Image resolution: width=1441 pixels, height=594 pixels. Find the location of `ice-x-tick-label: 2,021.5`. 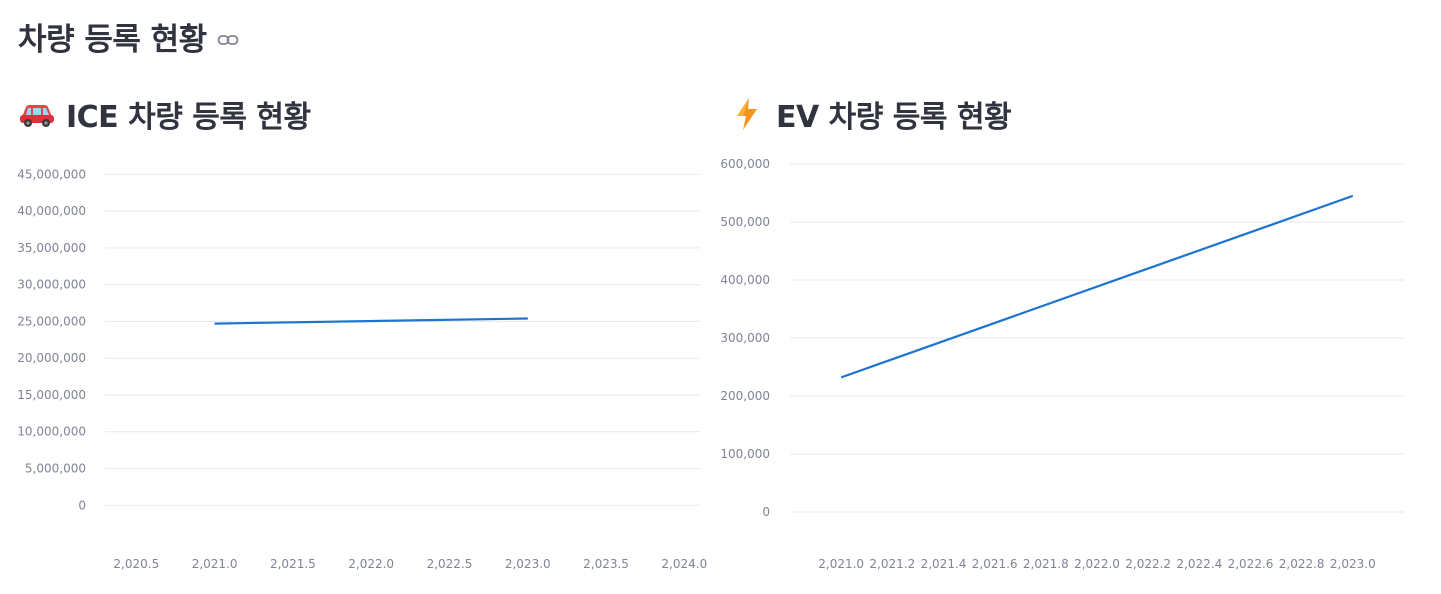

ice-x-tick-label: 2,021.5 is located at coordinates (293, 564).